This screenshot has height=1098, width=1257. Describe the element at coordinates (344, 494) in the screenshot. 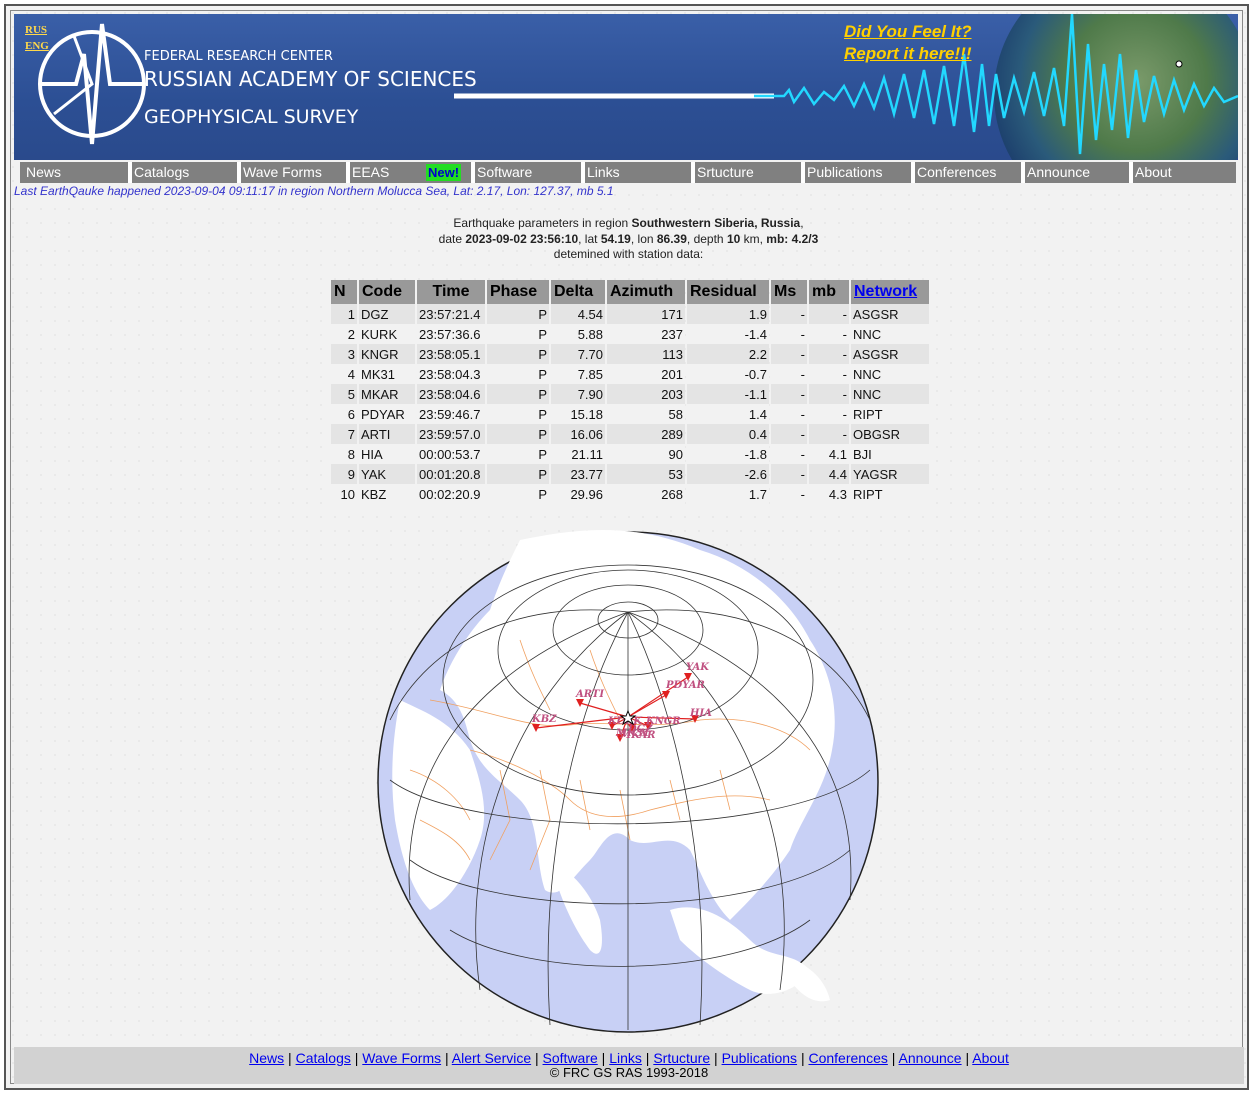

I see `cell-n: 10` at that location.